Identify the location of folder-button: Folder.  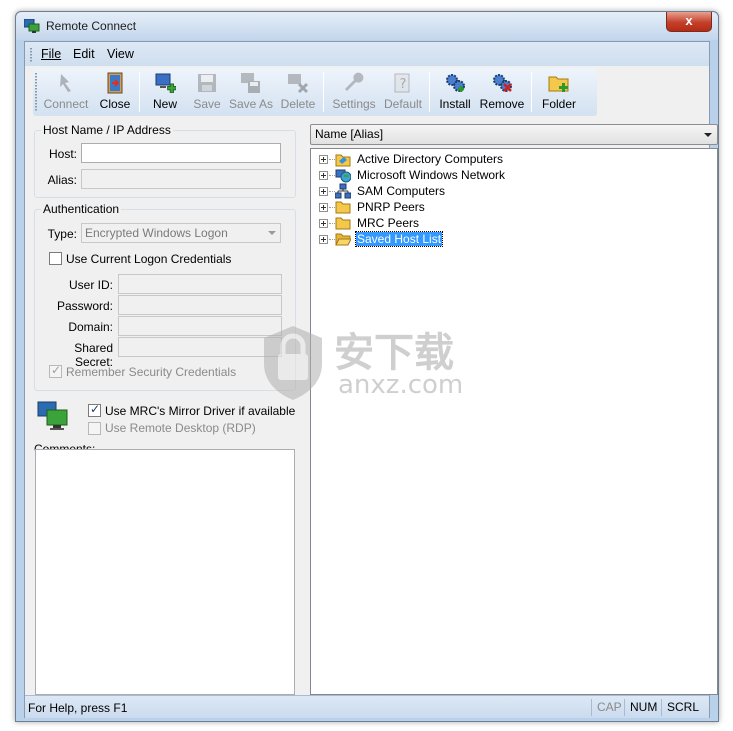
(559, 92).